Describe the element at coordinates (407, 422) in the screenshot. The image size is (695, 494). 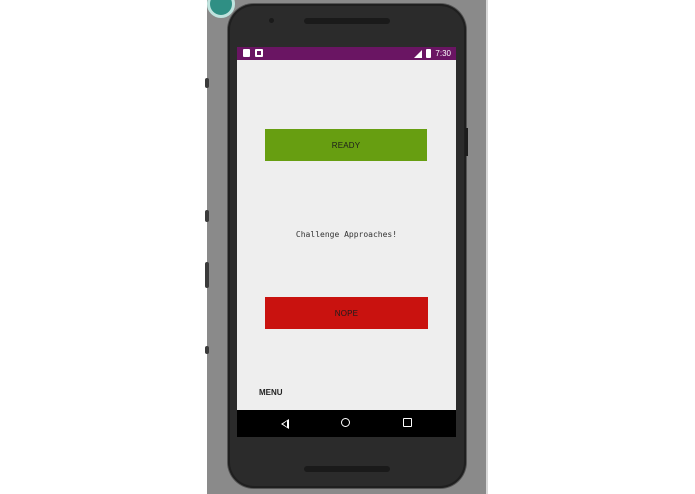
I see `recents-icon` at that location.